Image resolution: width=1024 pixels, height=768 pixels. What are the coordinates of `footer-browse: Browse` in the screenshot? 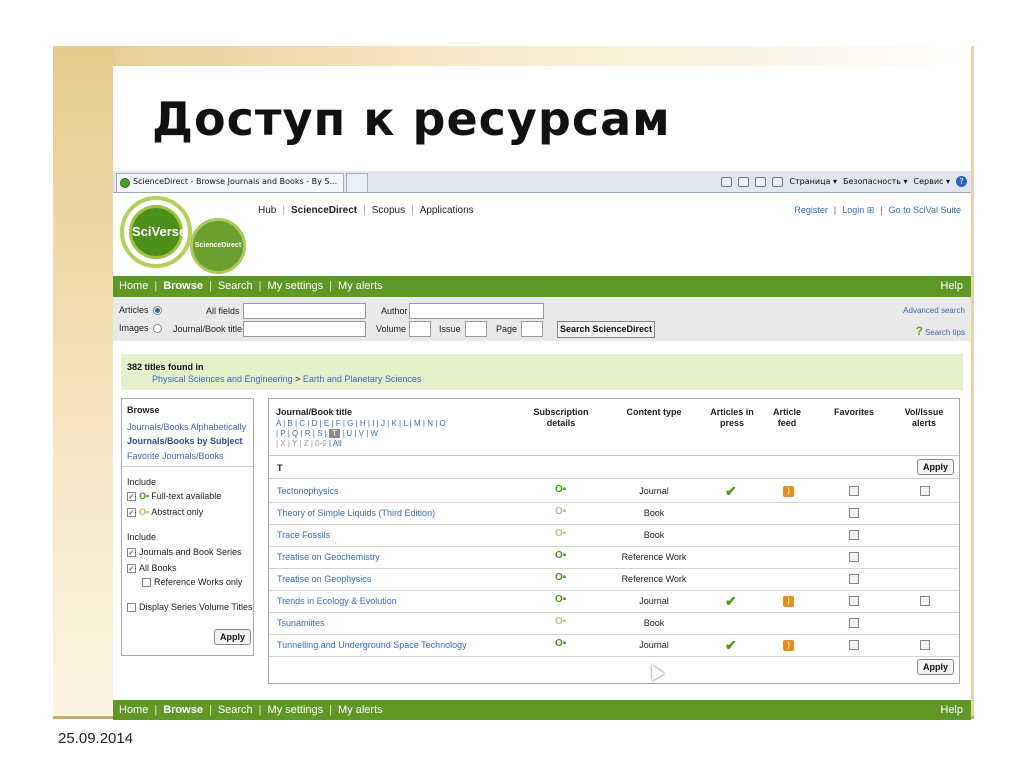 It's located at (183, 710).